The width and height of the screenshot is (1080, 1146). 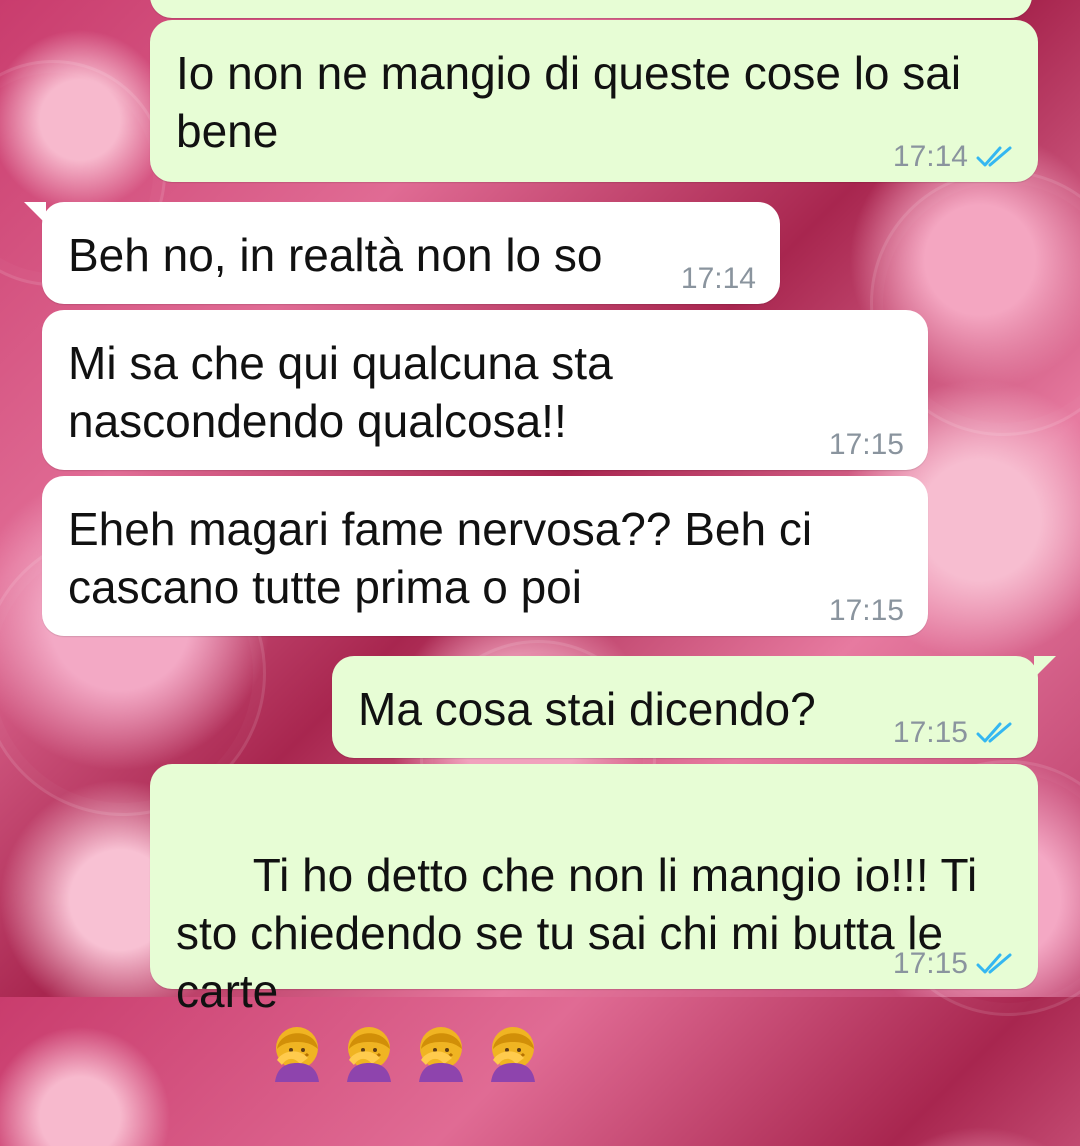 I want to click on message-text: Beh no, in realtà non lo so, so click(x=335, y=255).